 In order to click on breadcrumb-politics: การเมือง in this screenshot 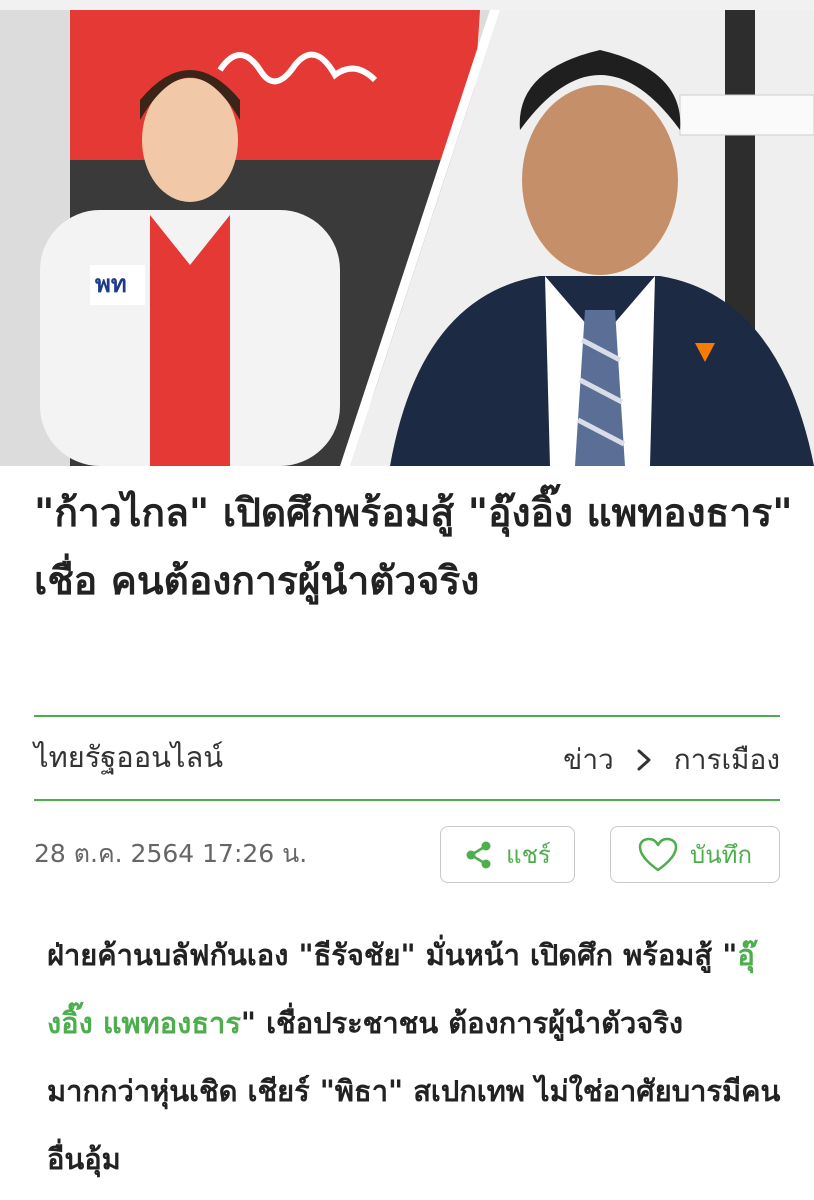, I will do `click(727, 760)`.